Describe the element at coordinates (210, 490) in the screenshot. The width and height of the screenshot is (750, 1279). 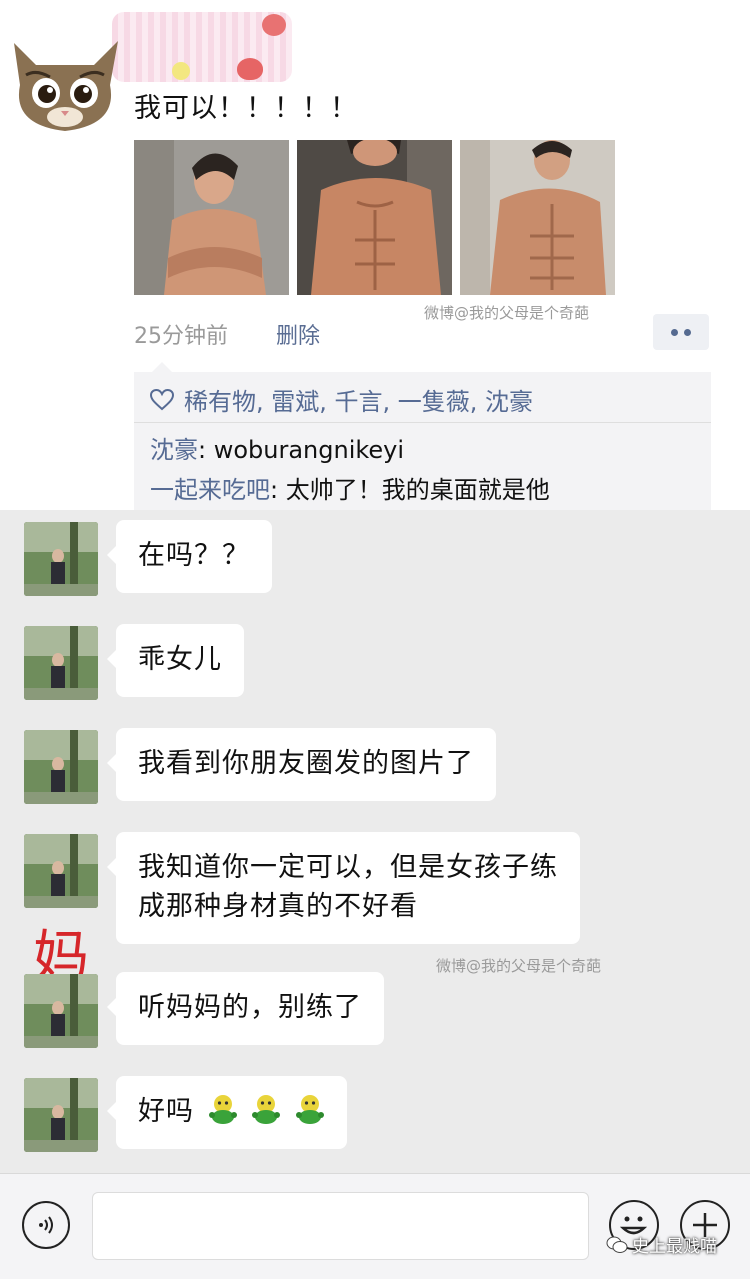
I see `comment-author: 一起来吃吧` at that location.